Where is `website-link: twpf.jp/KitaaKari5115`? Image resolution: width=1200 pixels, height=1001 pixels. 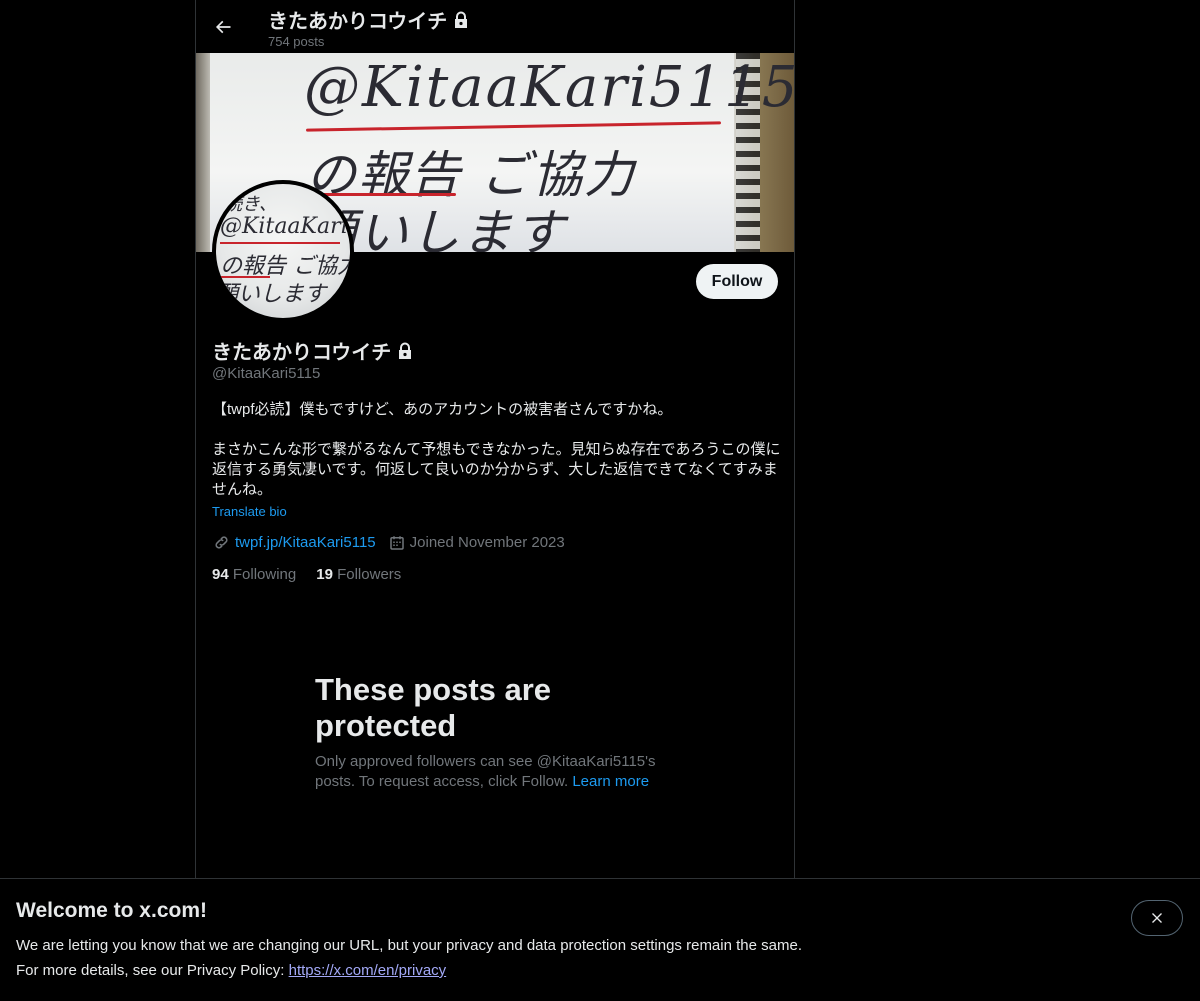
website-link: twpf.jp/KitaaKari5115 is located at coordinates (305, 542).